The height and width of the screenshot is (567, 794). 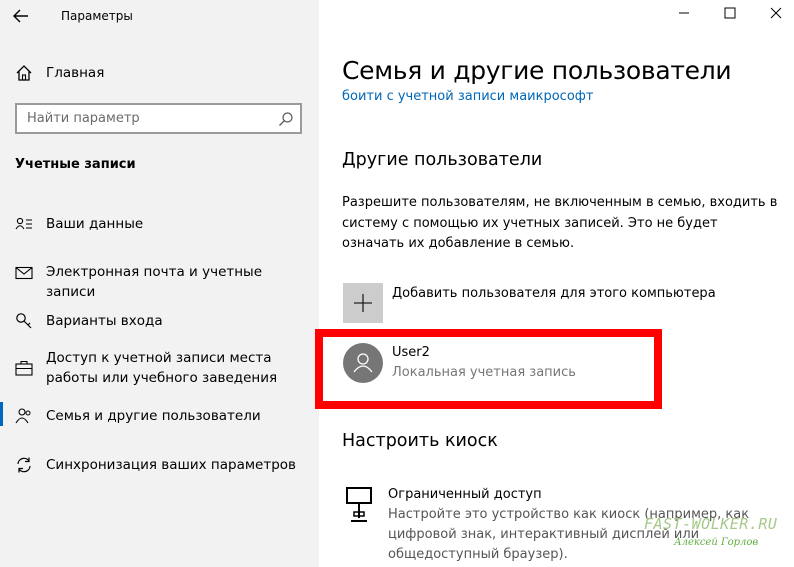 I want to click on sidebar-home: Главная, so click(x=59, y=73).